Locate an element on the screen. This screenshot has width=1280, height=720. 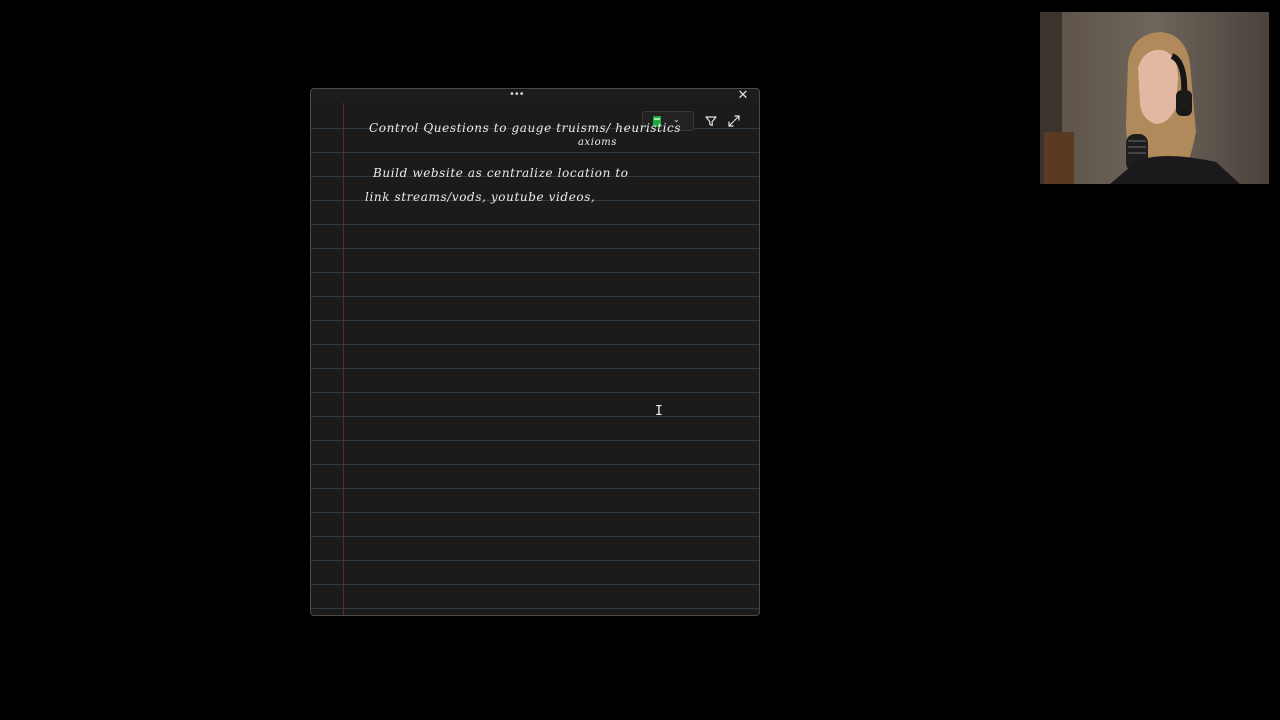
handwriting-annotation: axioms is located at coordinates (598, 142).